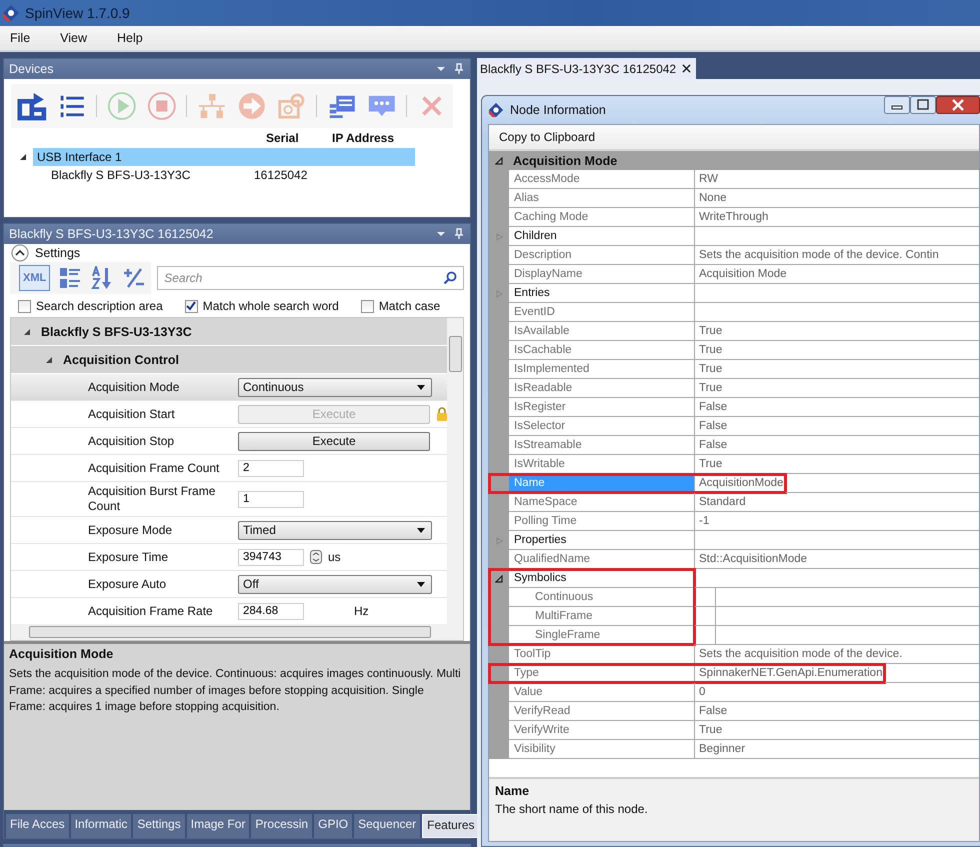 This screenshot has height=847, width=980. What do you see at coordinates (335, 387) in the screenshot?
I see `dropdown: Continuous` at bounding box center [335, 387].